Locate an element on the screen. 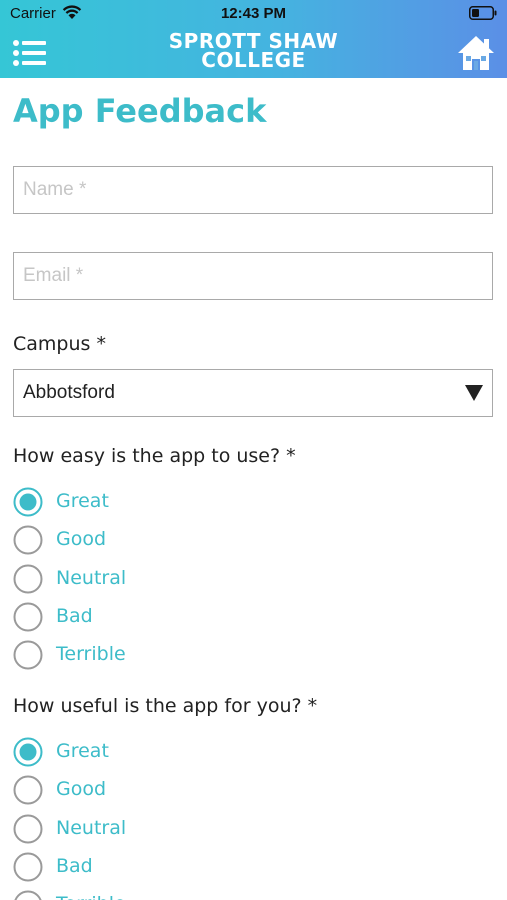  question-ease-of-use: How easy is the app to use? * is located at coordinates (154, 456).